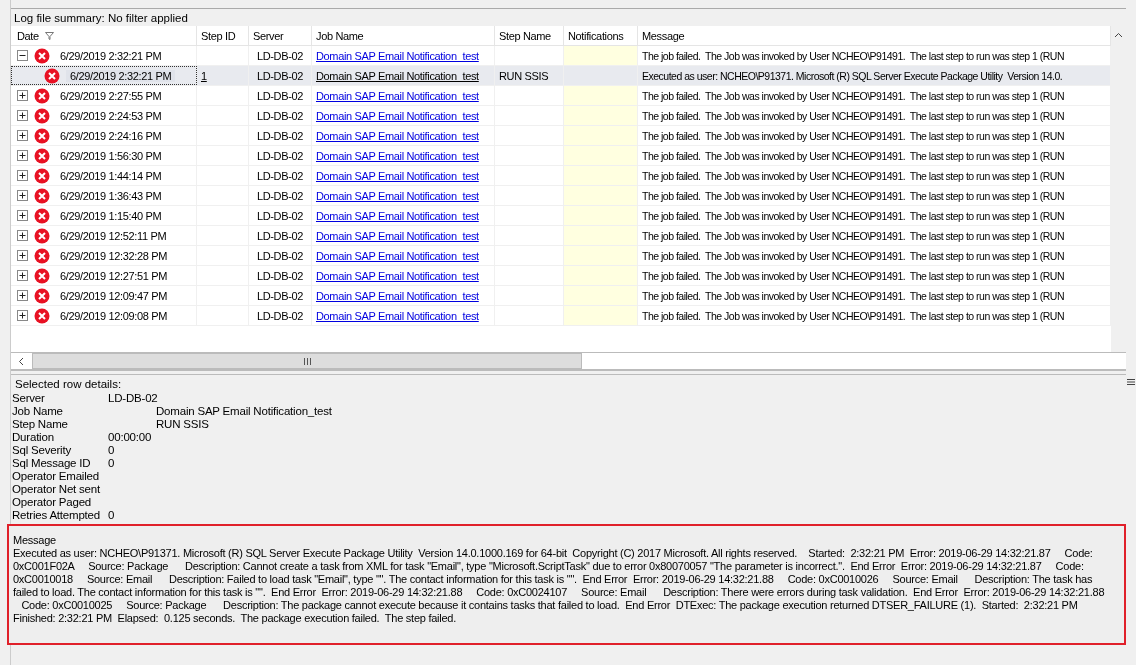  Describe the element at coordinates (104, 35) in the screenshot. I see `column-header: Date` at that location.